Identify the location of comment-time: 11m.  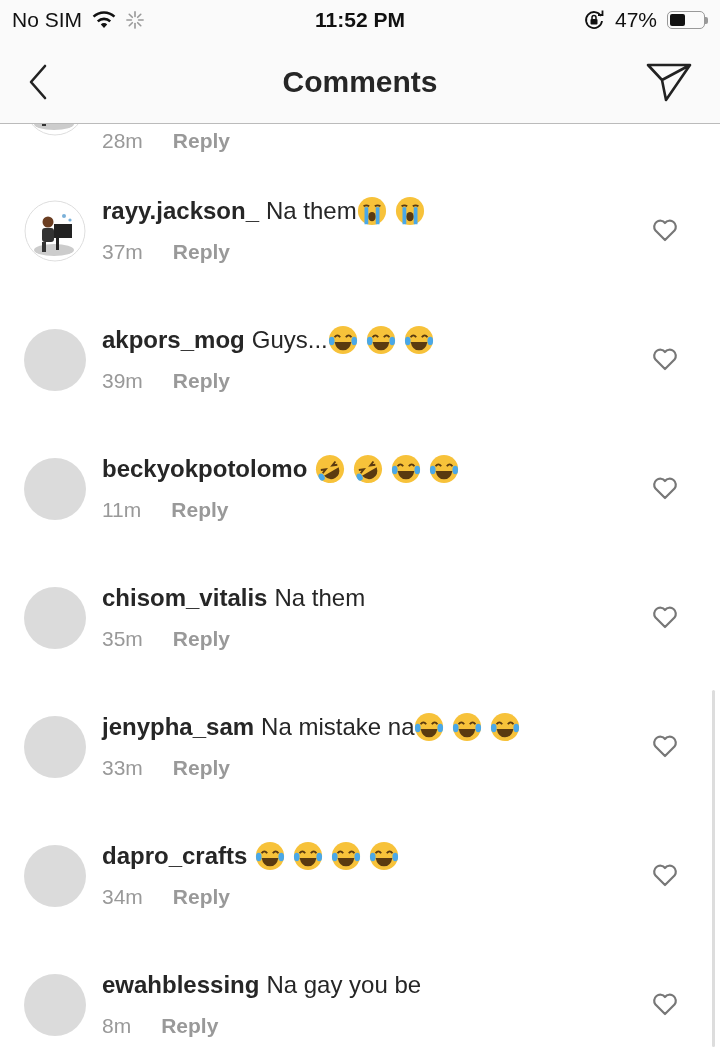
(122, 509).